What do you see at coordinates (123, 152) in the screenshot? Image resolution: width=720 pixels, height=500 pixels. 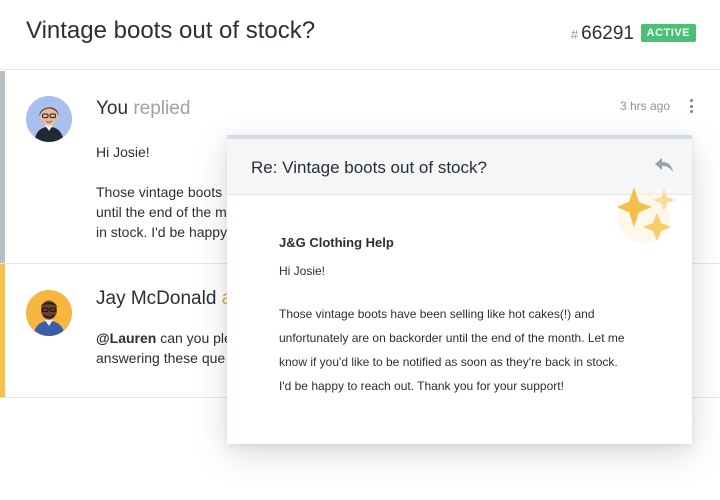 I see `message-greeting: Hi Josie!` at bounding box center [123, 152].